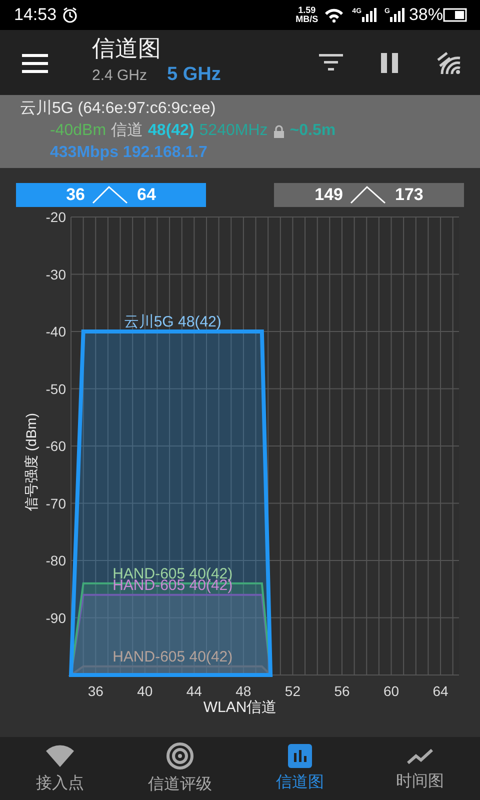 This screenshot has height=800, width=480. What do you see at coordinates (307, 19) in the screenshot?
I see `net-speed-unit: MB/S` at bounding box center [307, 19].